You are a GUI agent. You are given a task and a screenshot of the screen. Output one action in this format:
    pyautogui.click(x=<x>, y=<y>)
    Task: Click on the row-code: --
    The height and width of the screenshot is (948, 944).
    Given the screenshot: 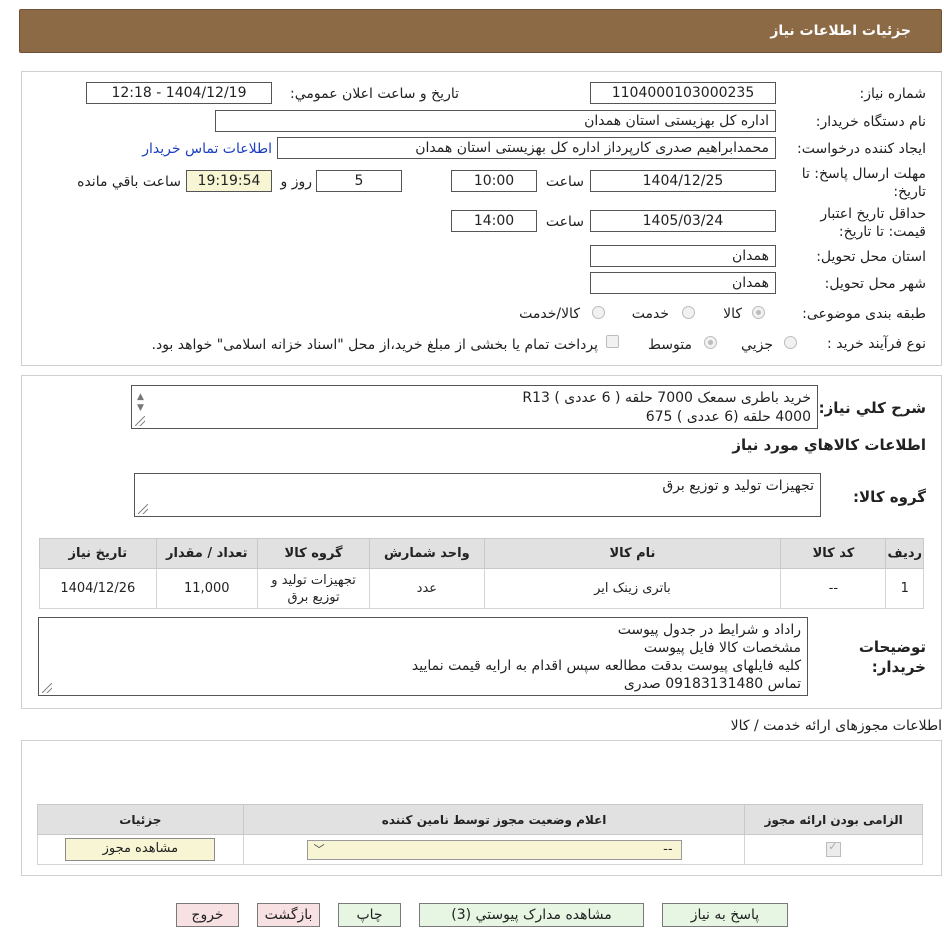 What is the action you would take?
    pyautogui.click(x=833, y=588)
    